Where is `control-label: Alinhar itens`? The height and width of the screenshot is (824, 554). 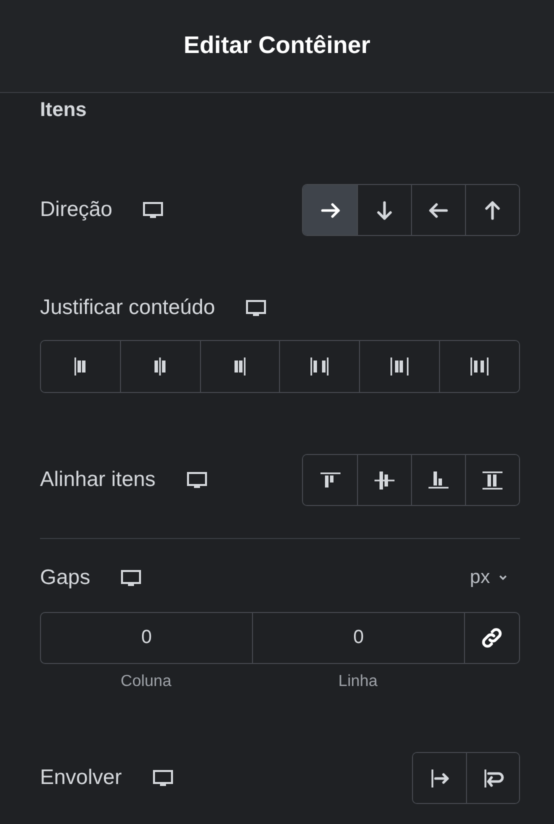
control-label: Alinhar itens is located at coordinates (98, 480).